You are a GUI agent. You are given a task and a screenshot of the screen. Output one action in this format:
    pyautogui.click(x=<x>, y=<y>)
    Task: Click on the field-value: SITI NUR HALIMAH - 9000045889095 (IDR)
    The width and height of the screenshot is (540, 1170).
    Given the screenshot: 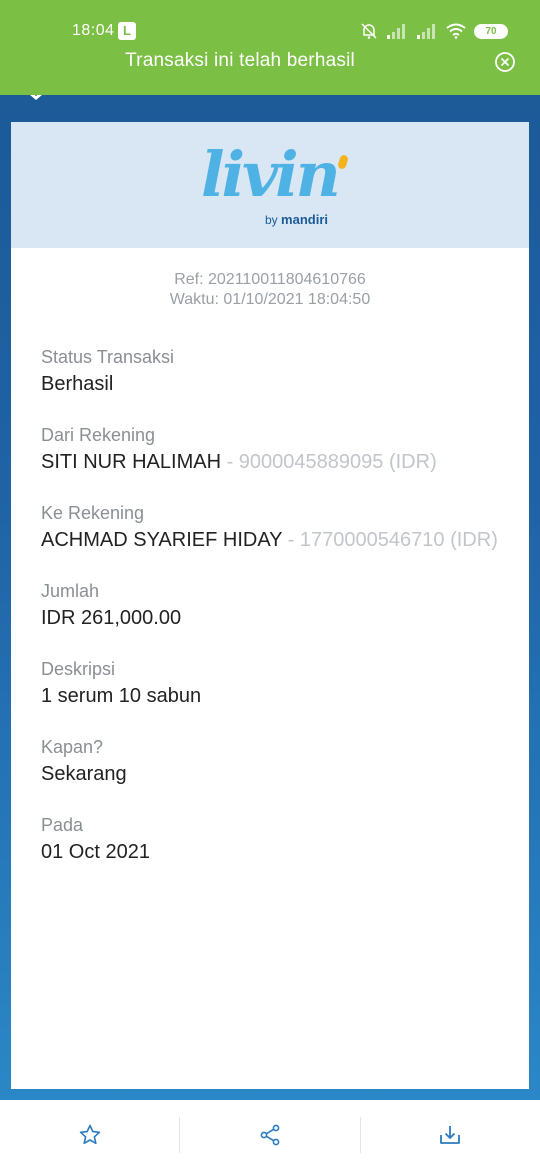 What is the action you would take?
    pyautogui.click(x=270, y=462)
    